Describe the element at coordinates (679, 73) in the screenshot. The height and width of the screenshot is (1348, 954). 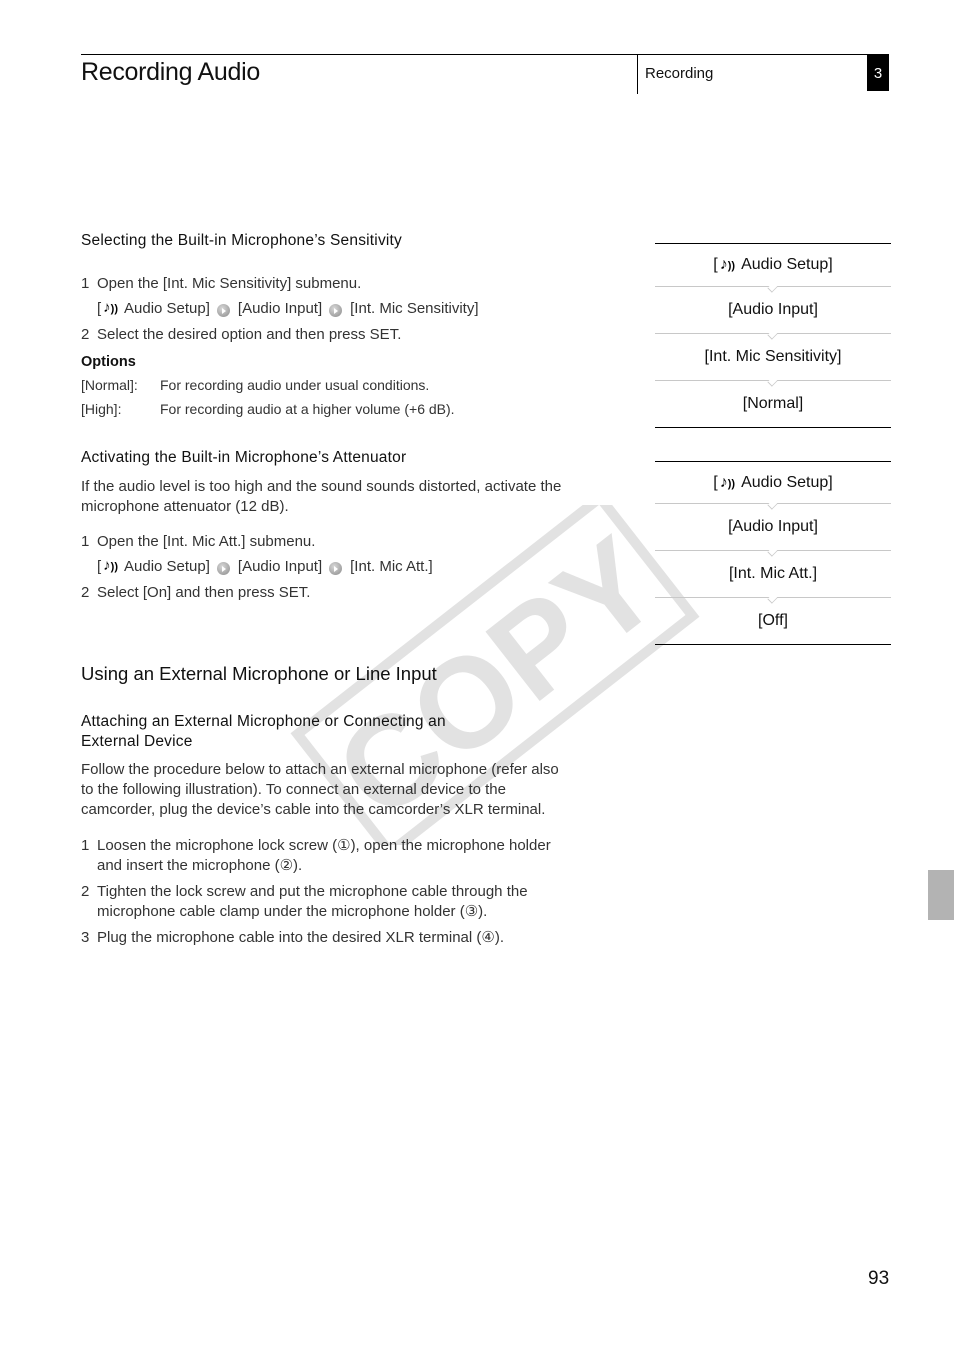
I see `section-label: Recording` at that location.